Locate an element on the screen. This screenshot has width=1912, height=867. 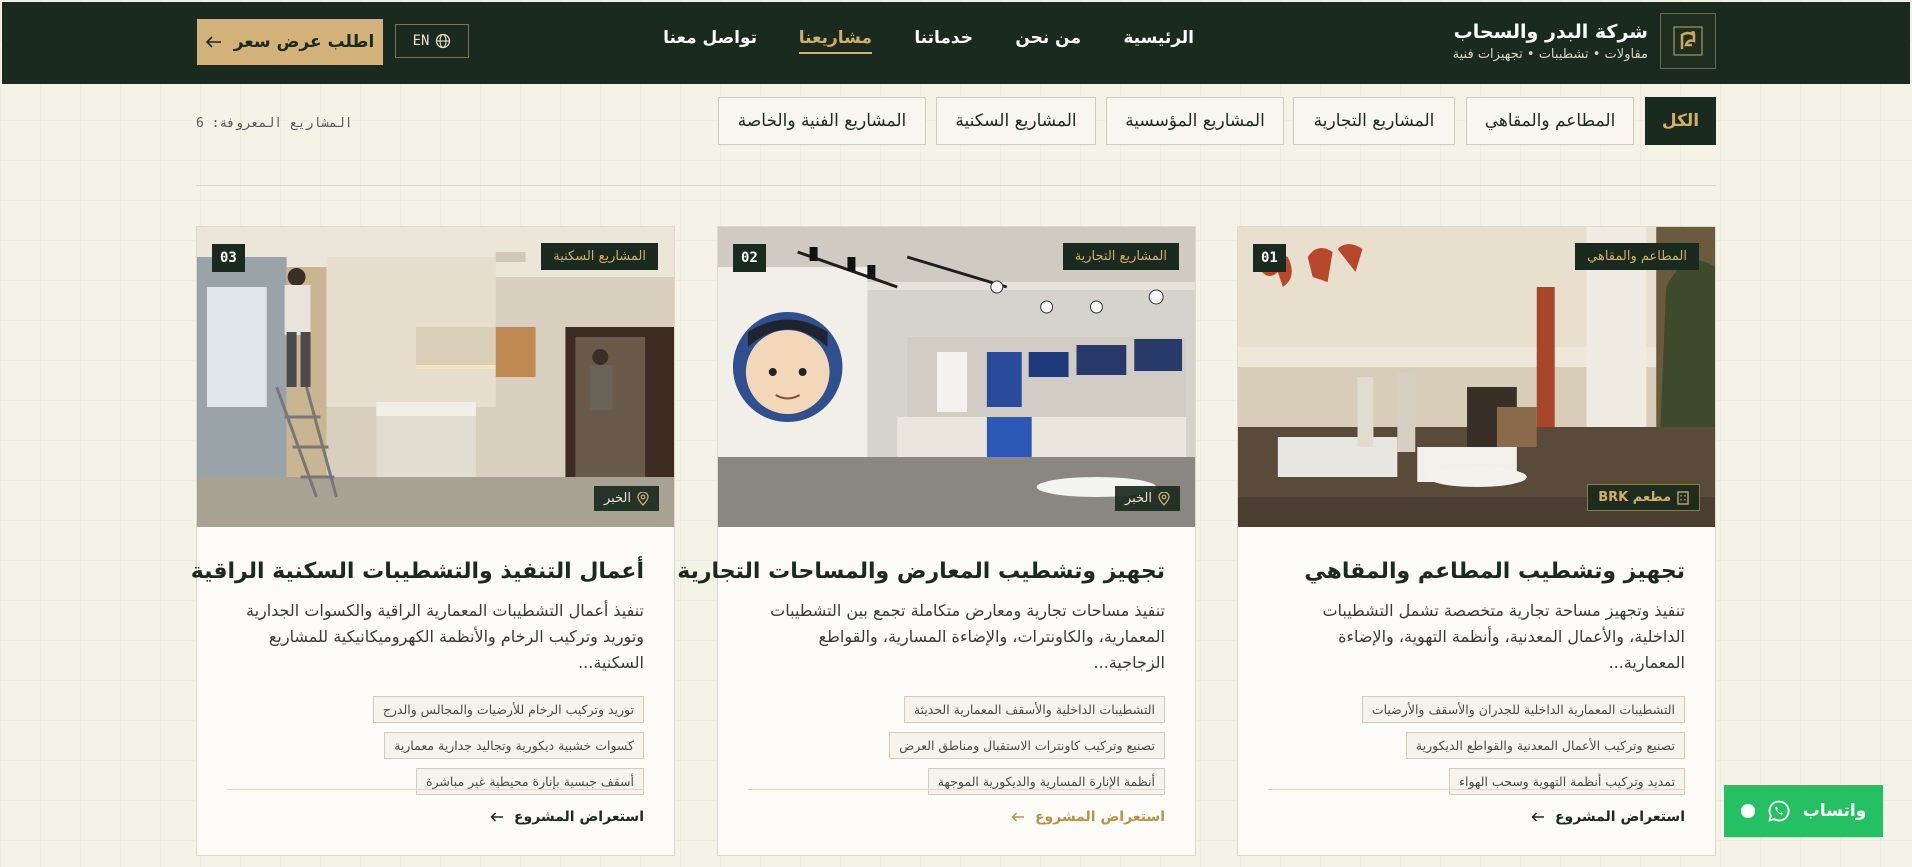
whatsapp-icon is located at coordinates (1779, 811).